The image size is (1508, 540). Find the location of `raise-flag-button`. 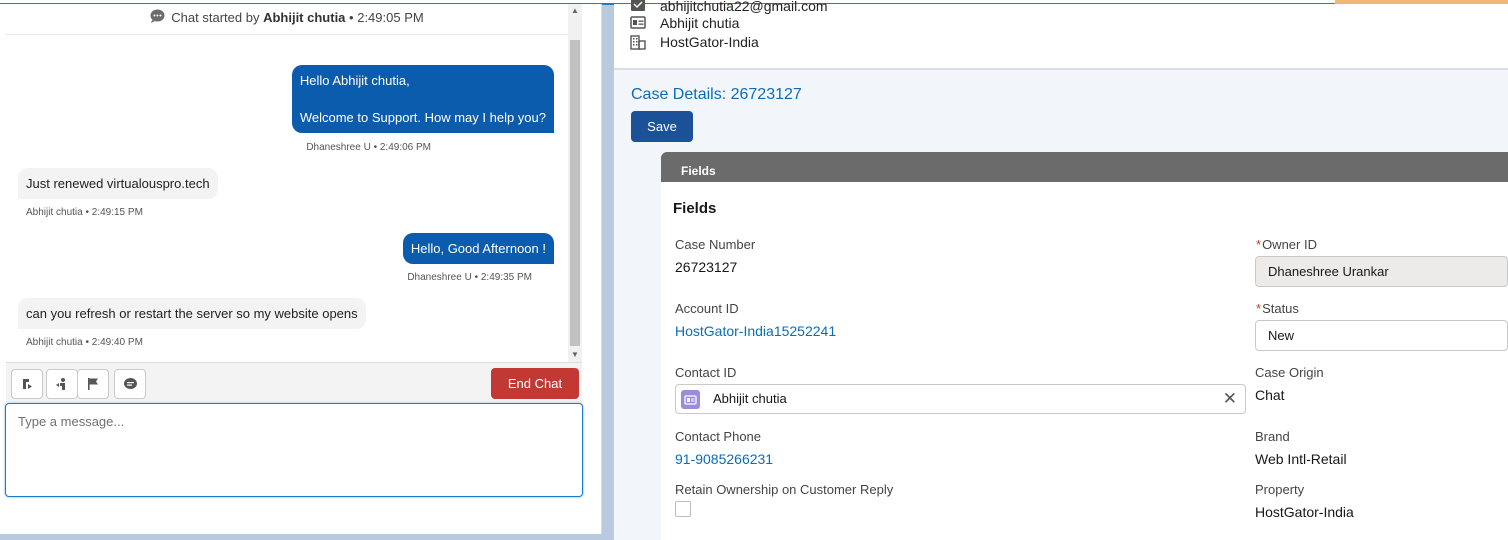

raise-flag-button is located at coordinates (62, 384).